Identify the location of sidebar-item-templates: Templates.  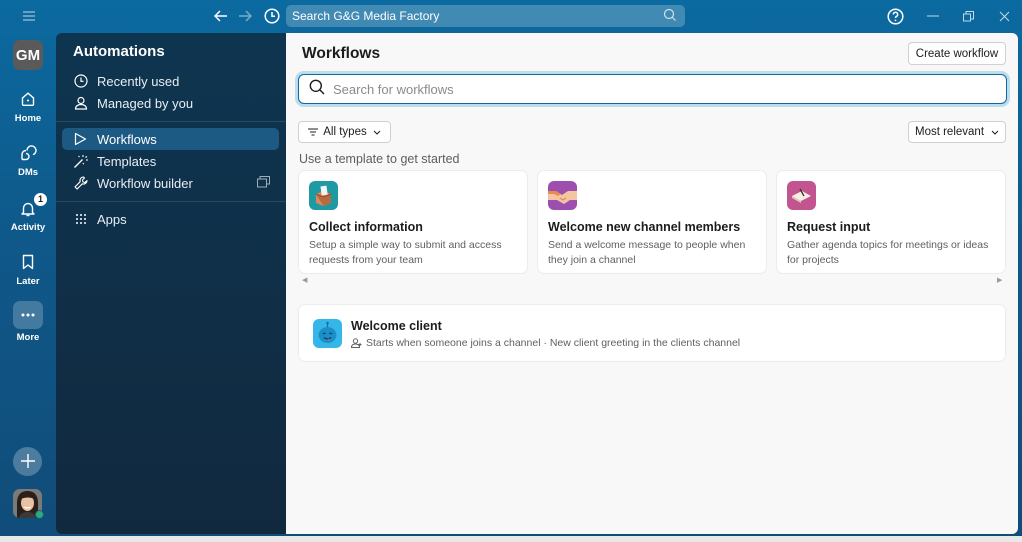
(170, 161).